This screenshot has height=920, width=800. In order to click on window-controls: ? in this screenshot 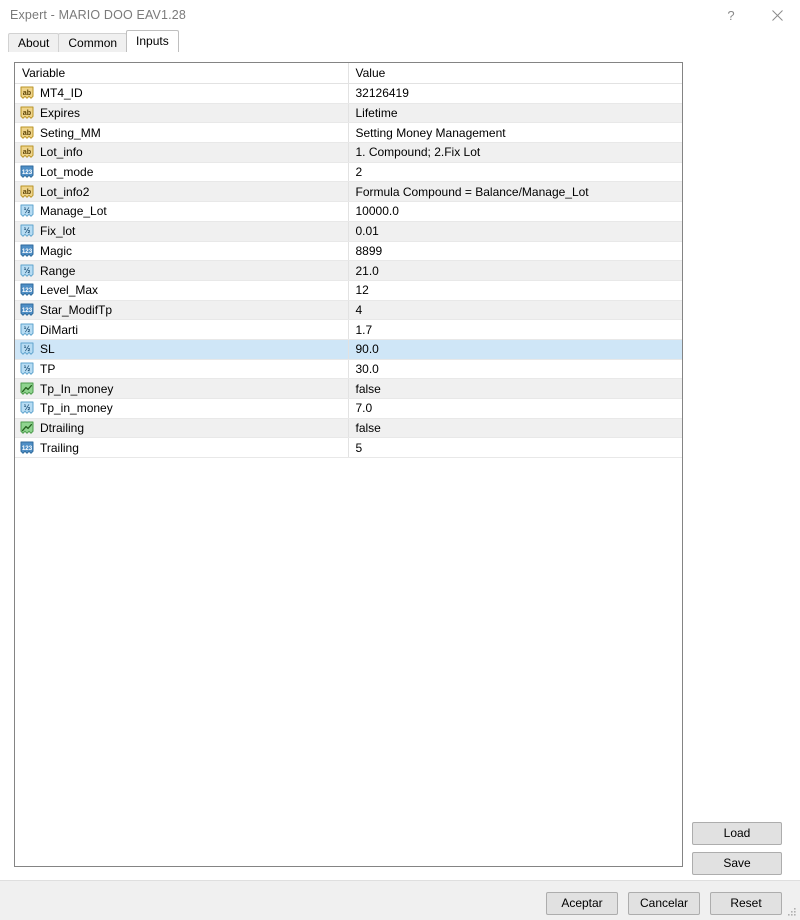, I will do `click(754, 15)`.